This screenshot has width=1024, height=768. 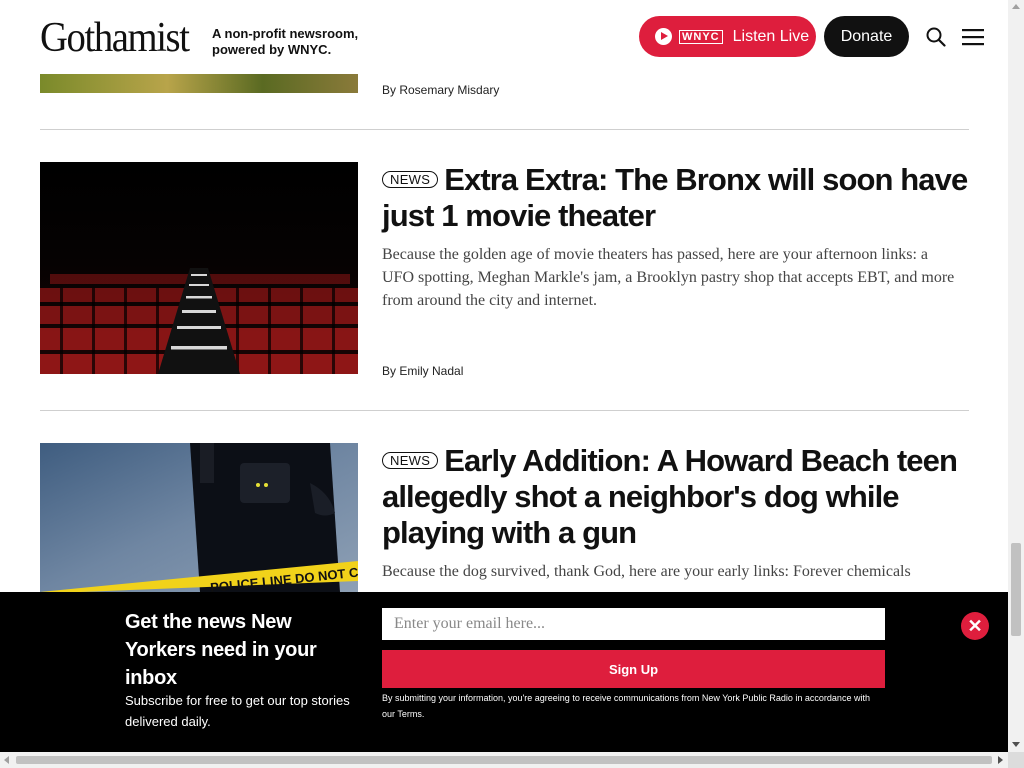 I want to click on movie-theater-seats-image, so click(x=199, y=268).